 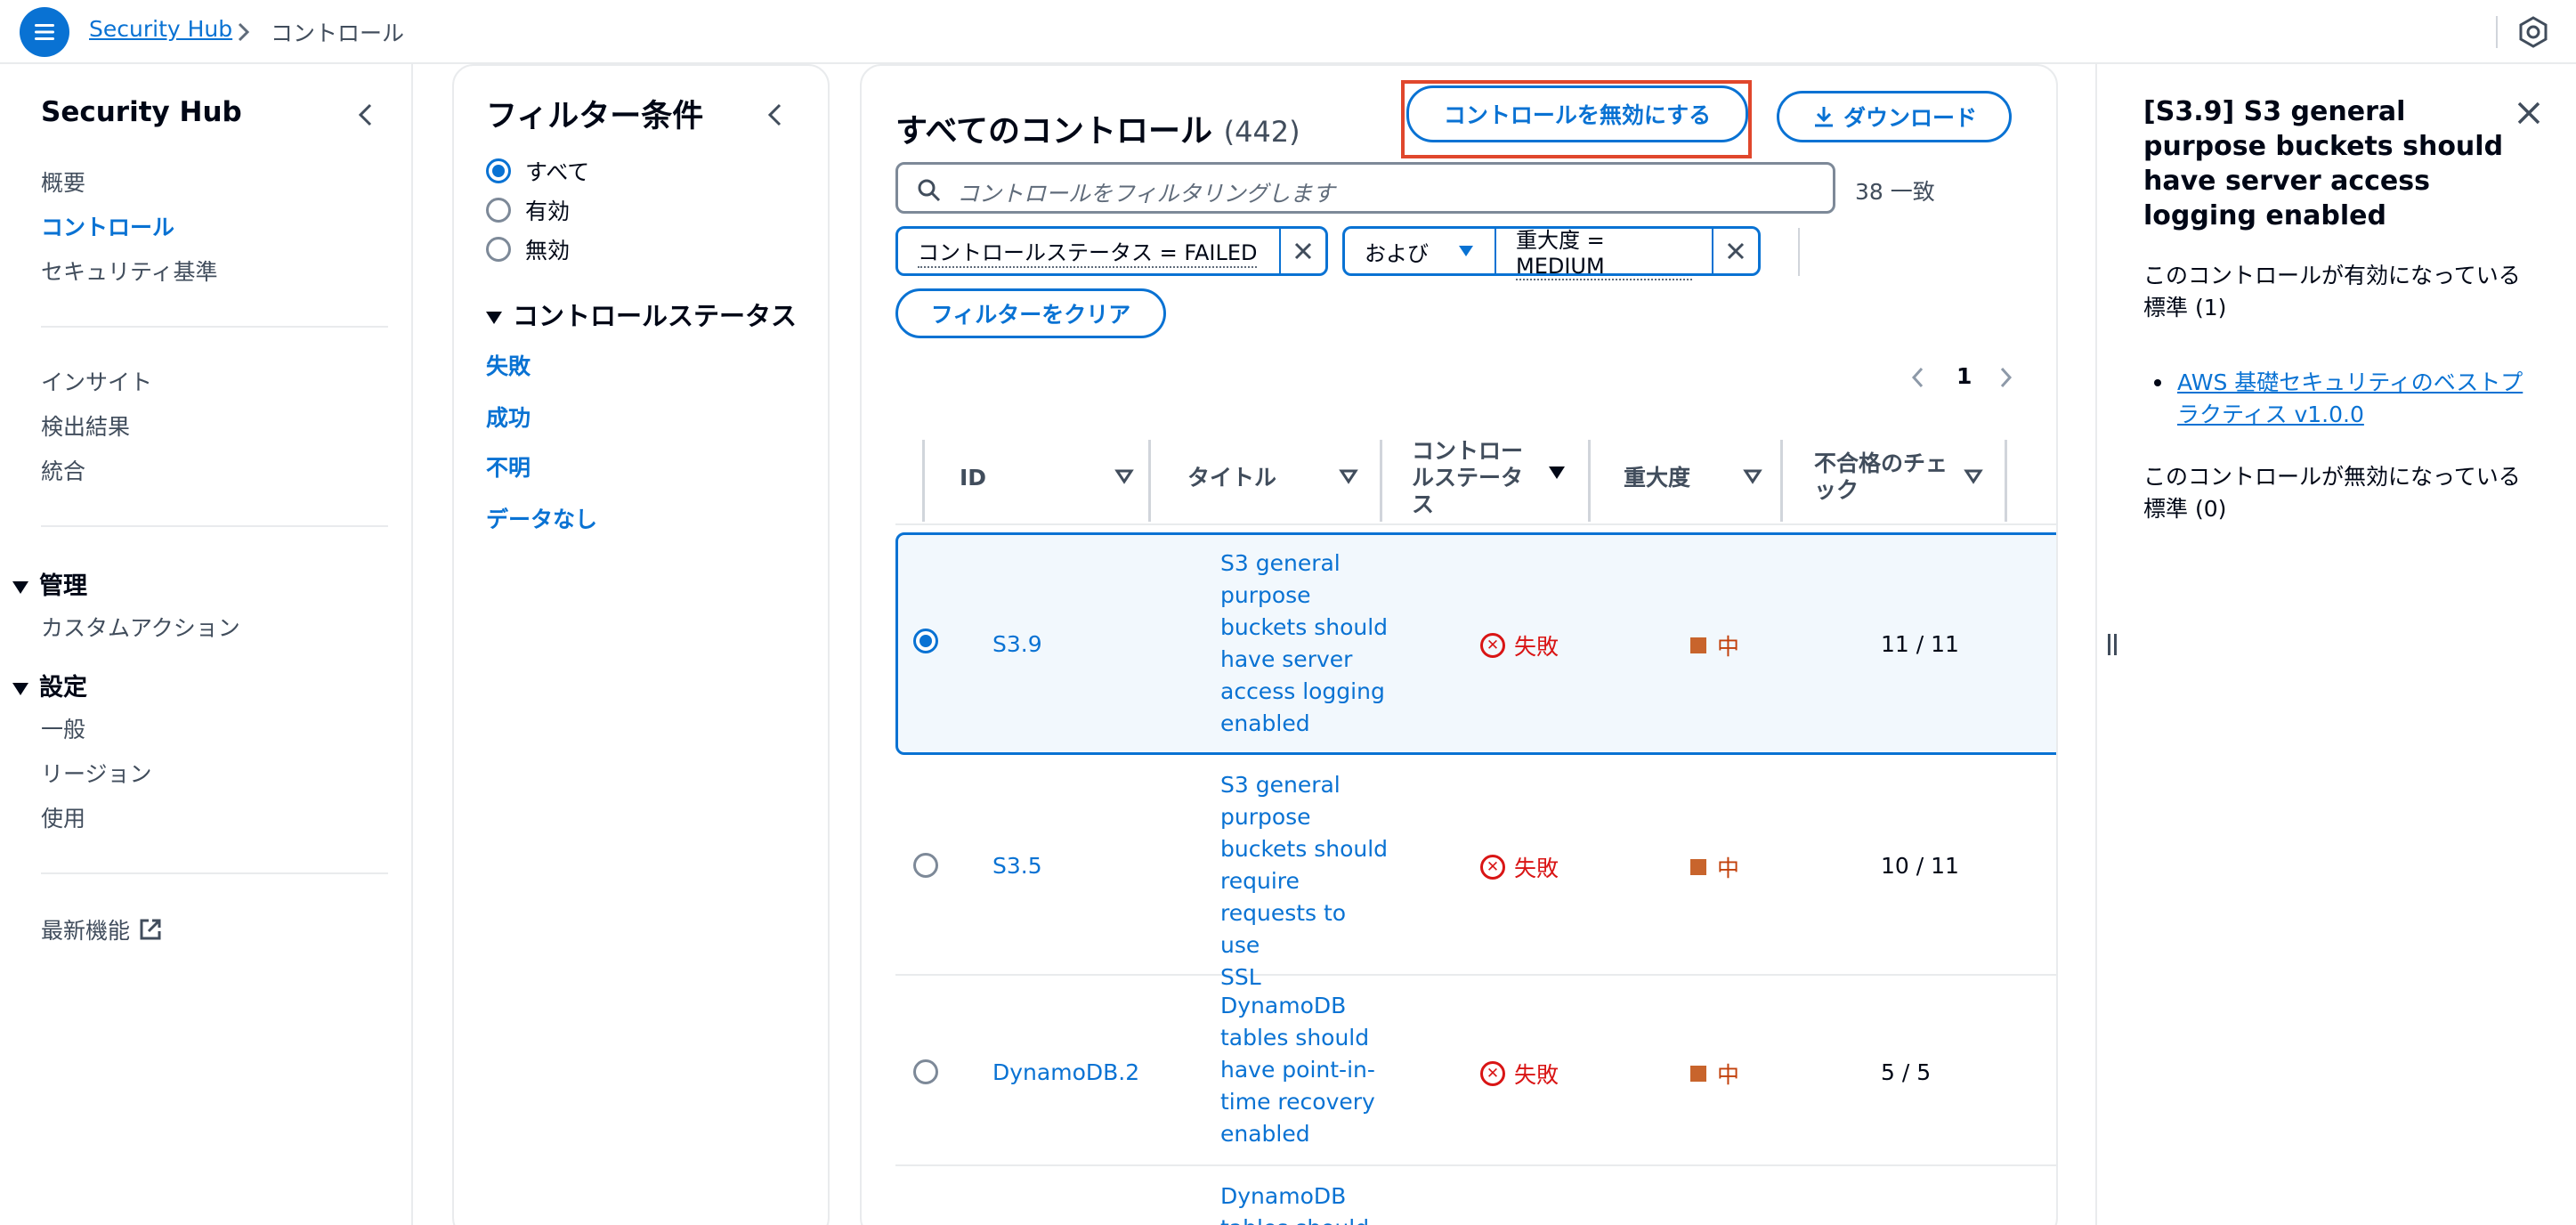 I want to click on nav-item-overview: 概要, so click(x=63, y=182).